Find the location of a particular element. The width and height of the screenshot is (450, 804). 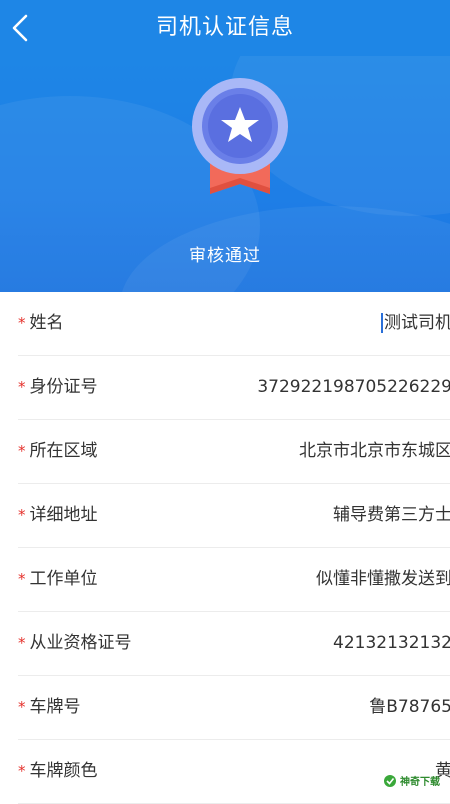

field-label: * 车牌号 is located at coordinates (49, 707).